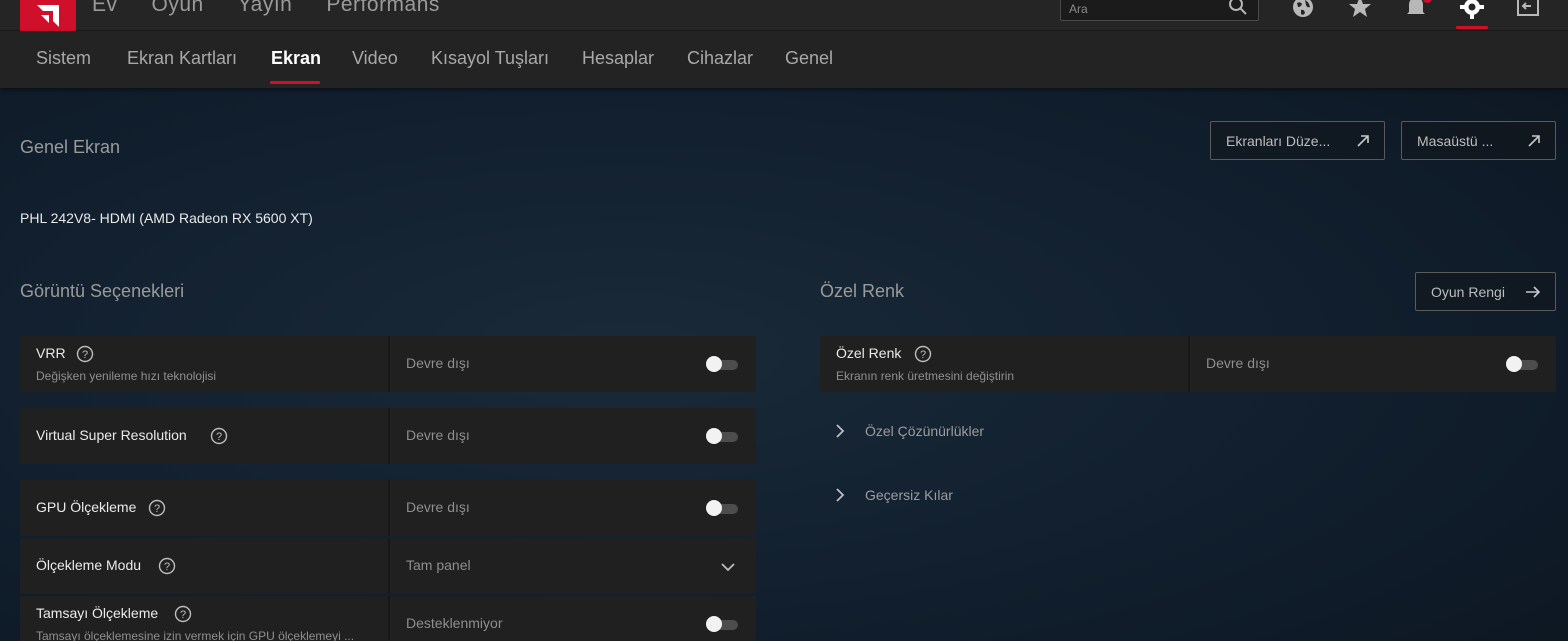  Describe the element at coordinates (728, 568) in the screenshot. I see `chevron-down-icon` at that location.